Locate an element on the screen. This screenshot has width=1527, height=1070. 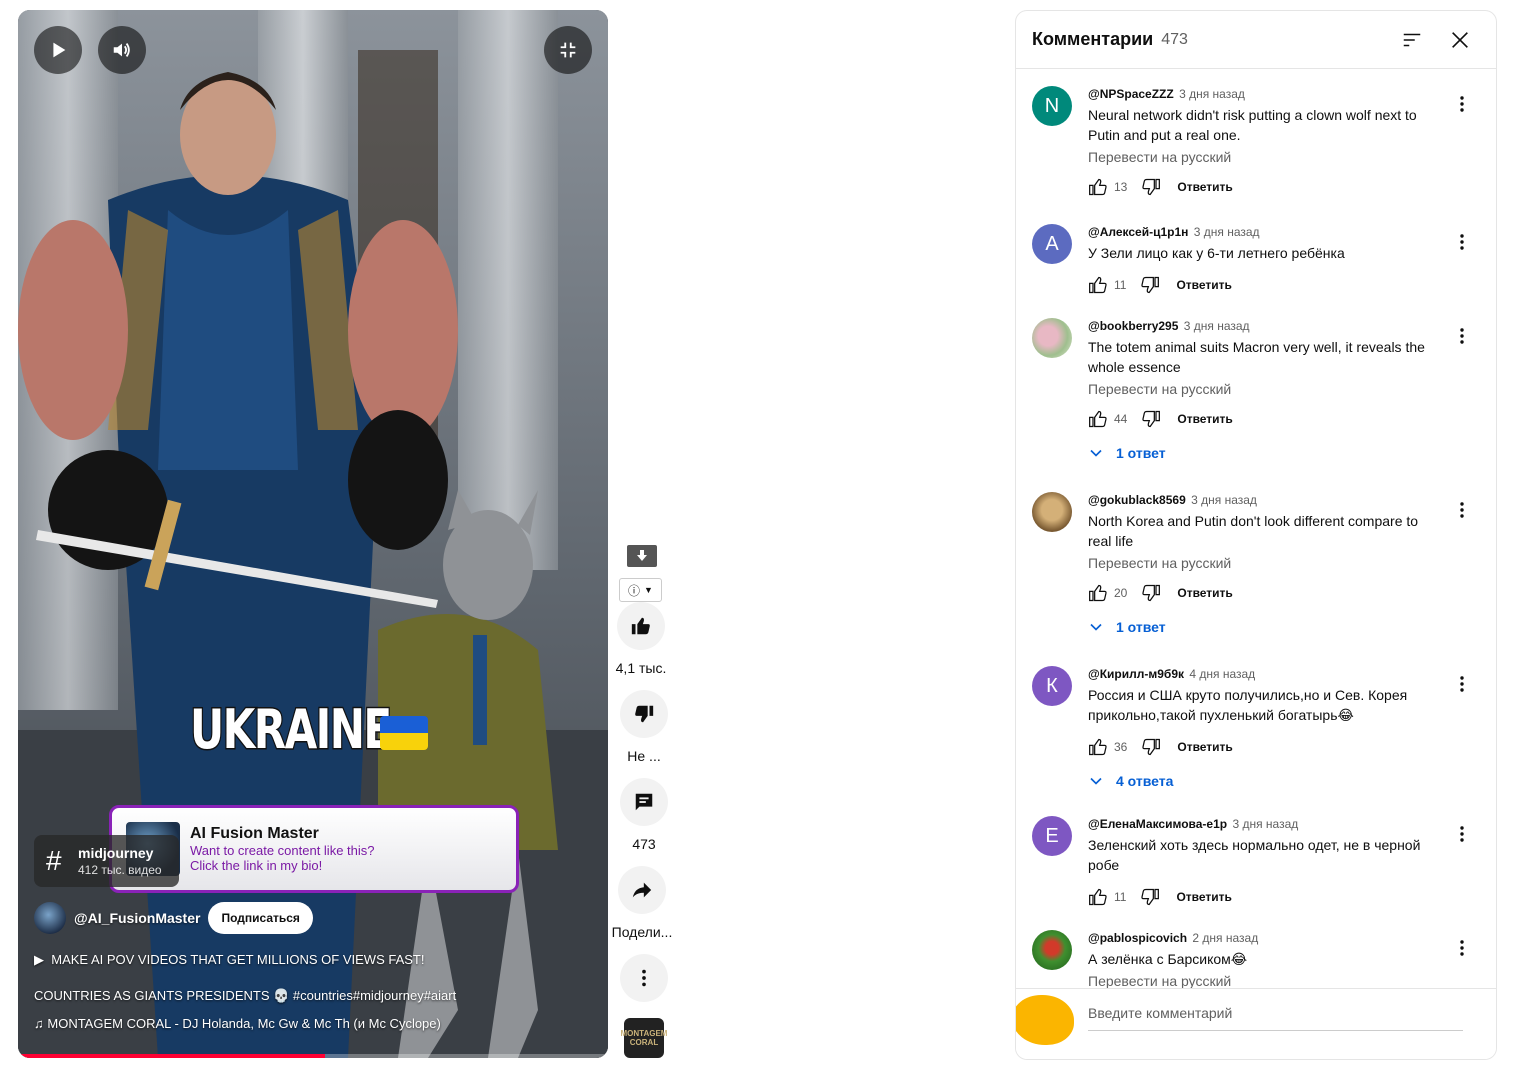
subscribe-button: Подписаться is located at coordinates (260, 918).